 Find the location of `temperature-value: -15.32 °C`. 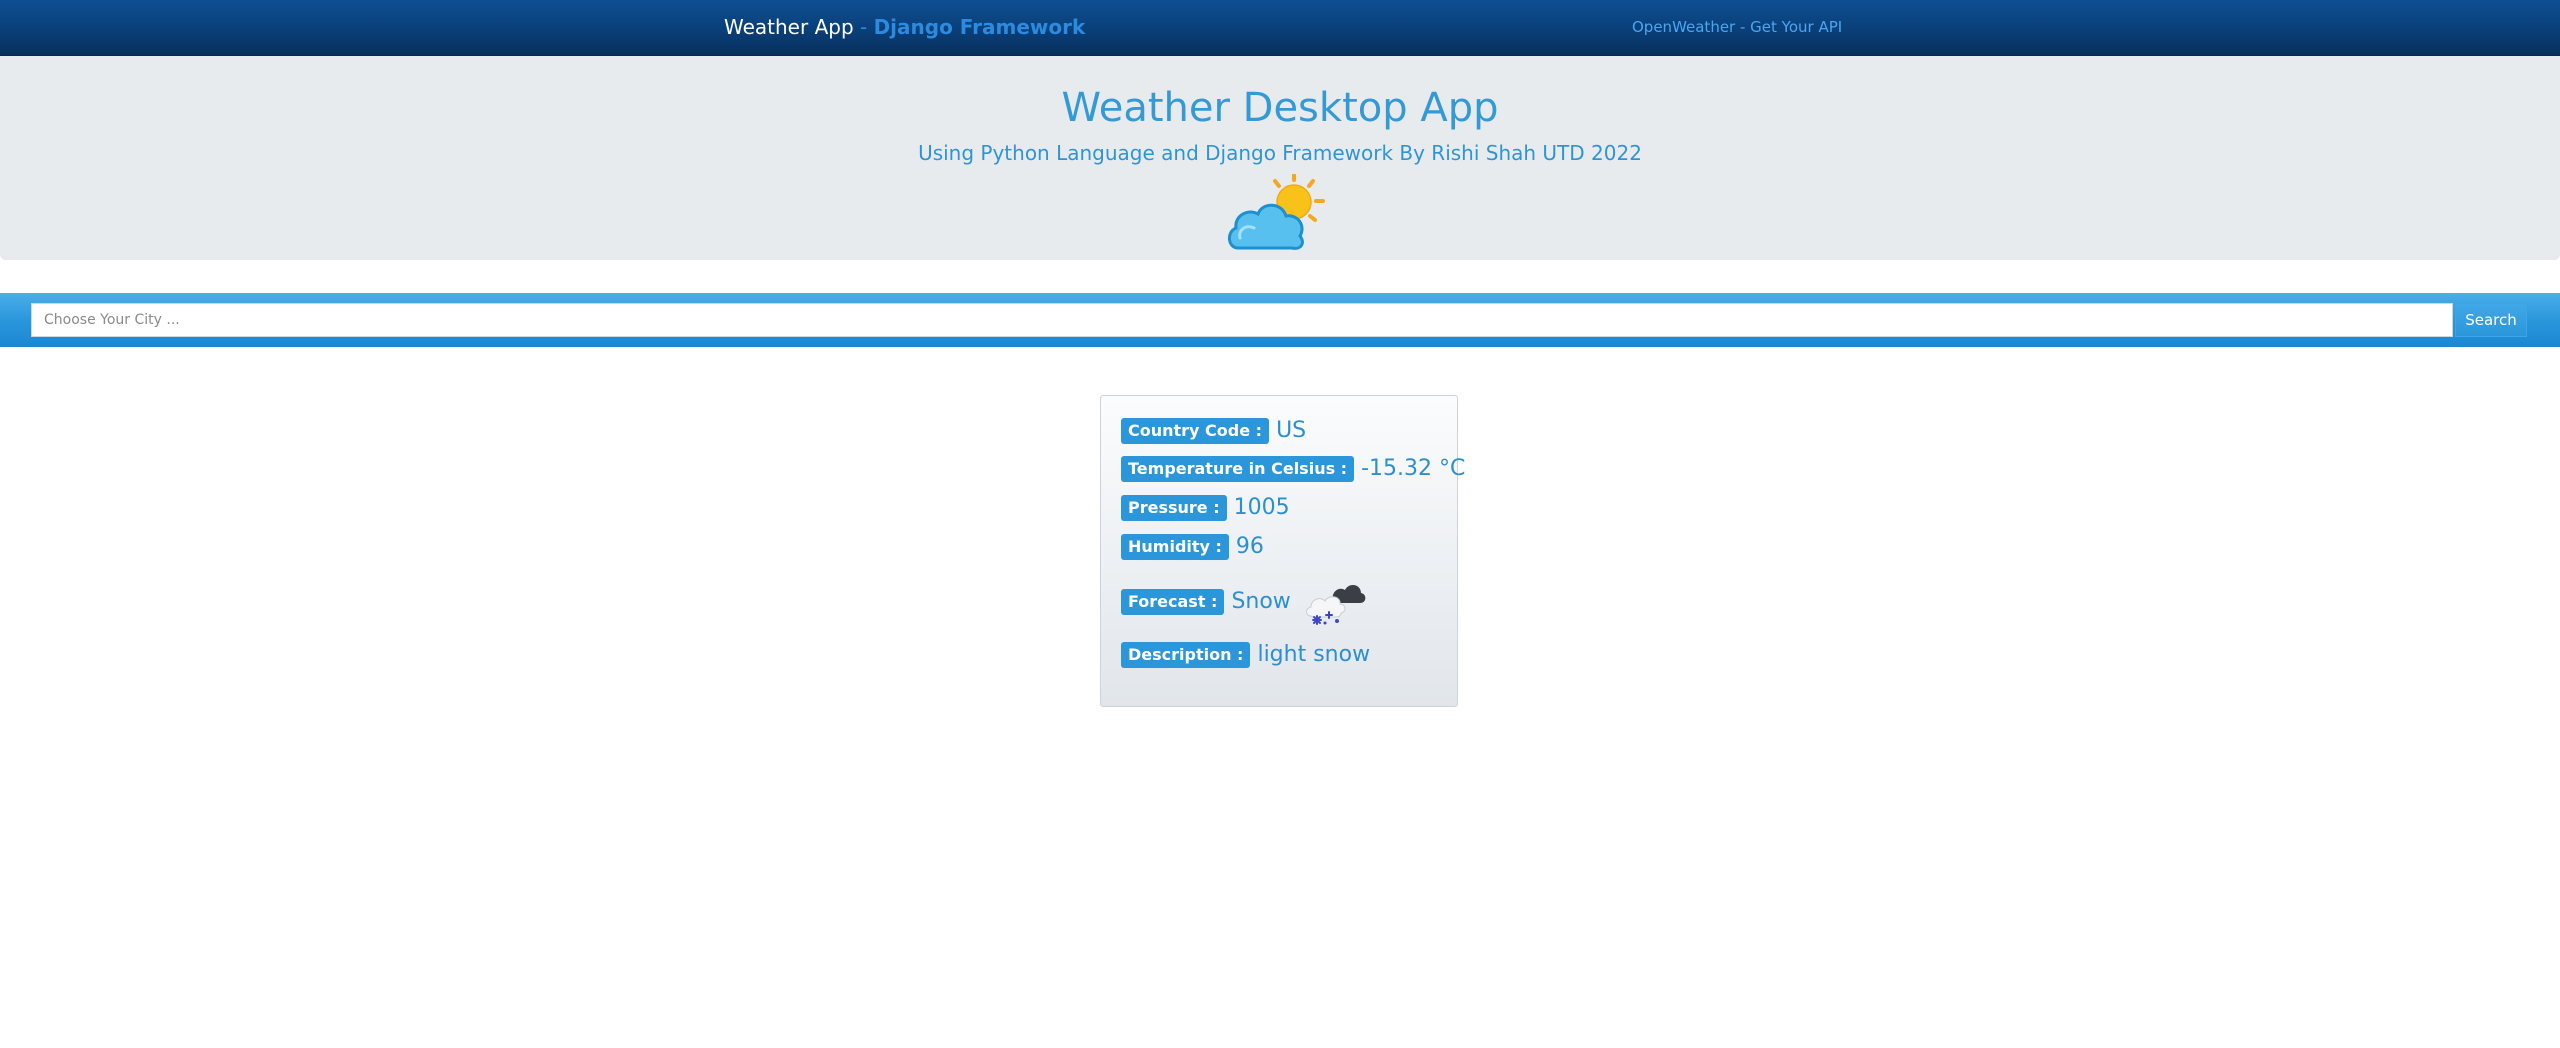

temperature-value: -15.32 °C is located at coordinates (1413, 468).